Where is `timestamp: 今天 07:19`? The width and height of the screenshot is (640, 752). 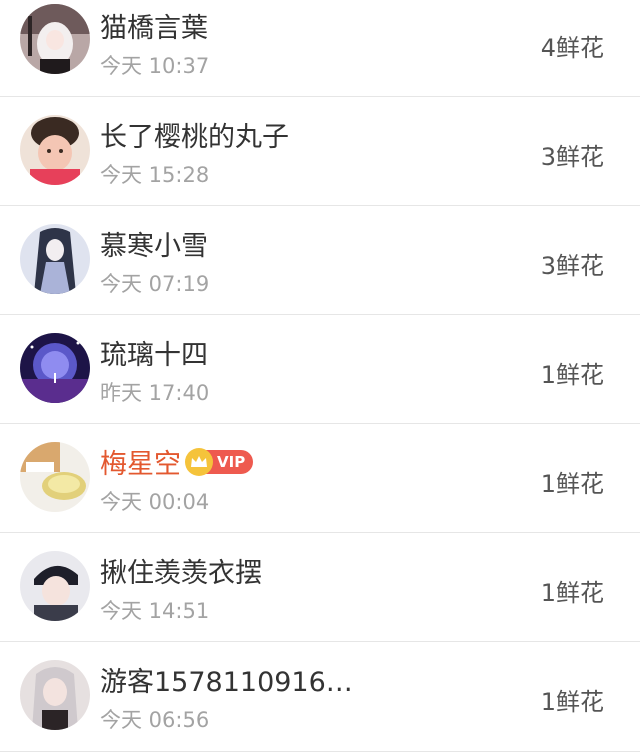
timestamp: 今天 07:19 is located at coordinates (155, 284).